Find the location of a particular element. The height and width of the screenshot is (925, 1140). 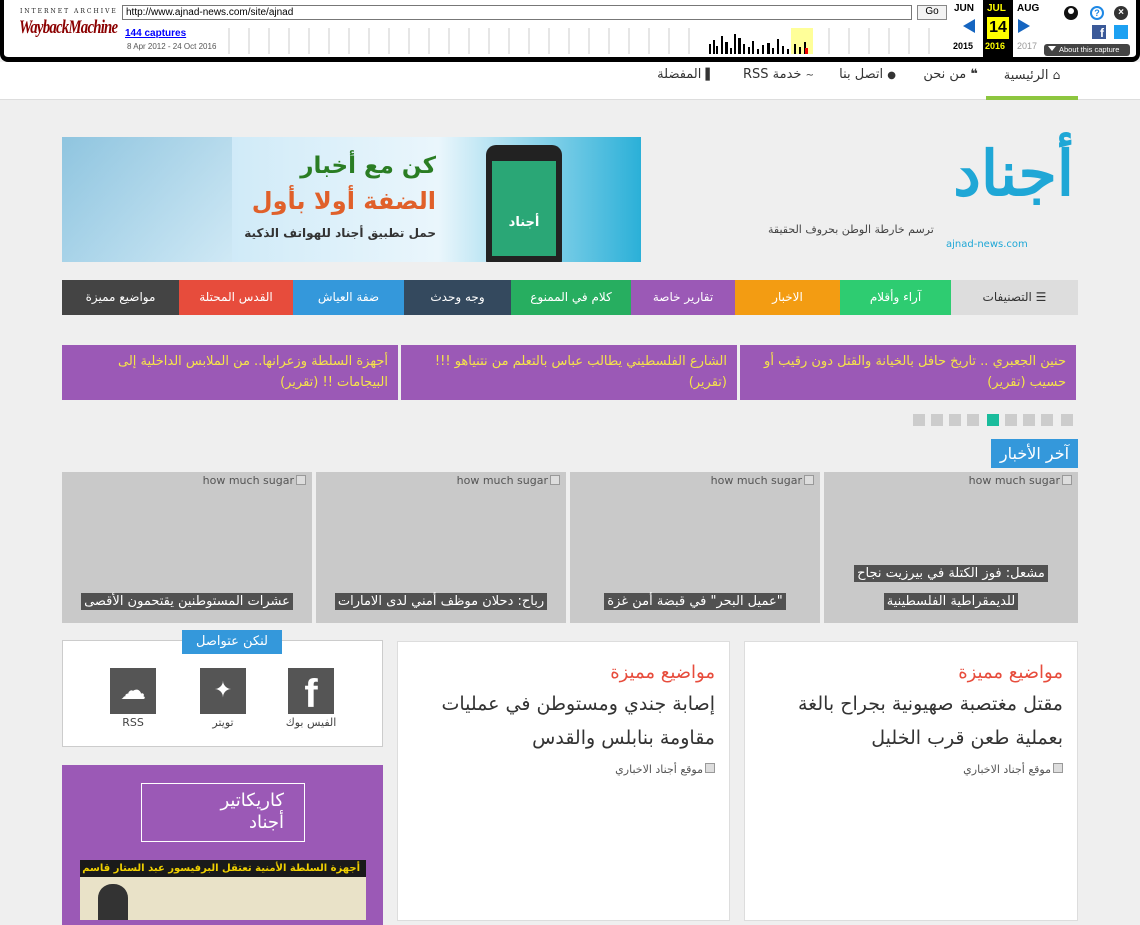

nav-contact: ● اتصل بنا is located at coordinates (861, 81).